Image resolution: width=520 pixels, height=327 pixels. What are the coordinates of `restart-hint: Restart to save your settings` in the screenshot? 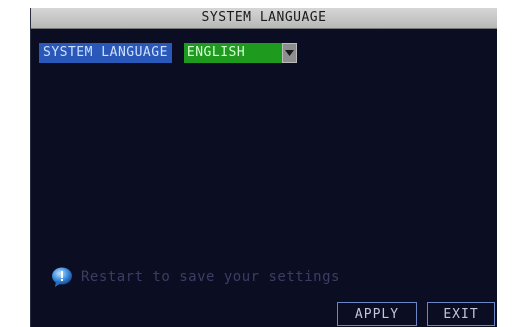 It's located at (195, 277).